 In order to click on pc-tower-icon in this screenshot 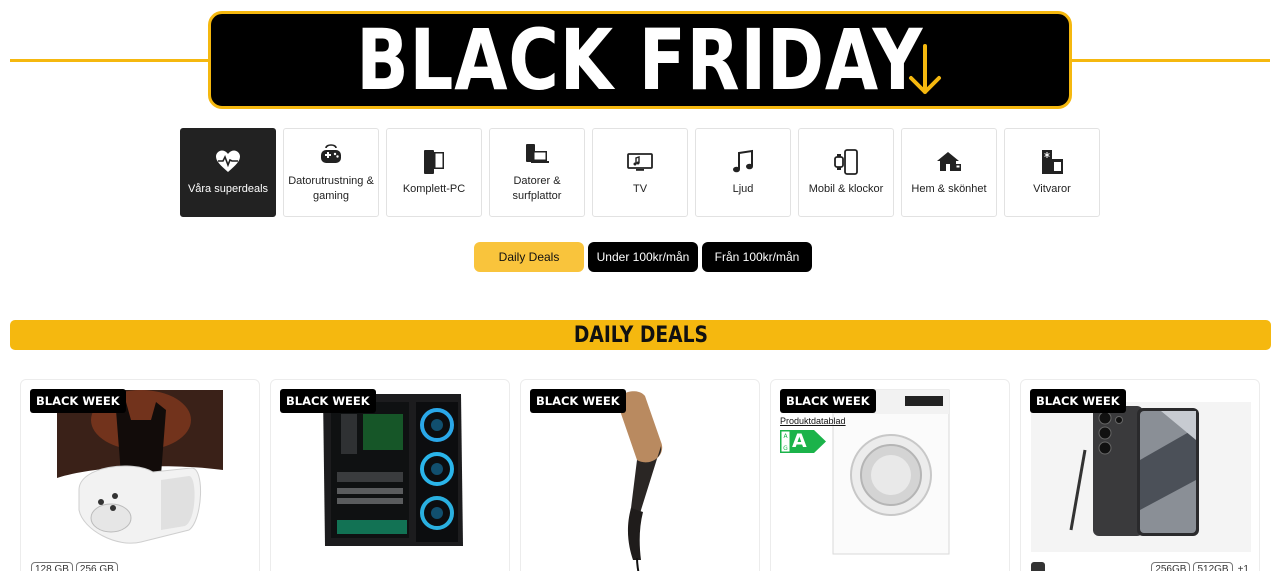, I will do `click(434, 161)`.